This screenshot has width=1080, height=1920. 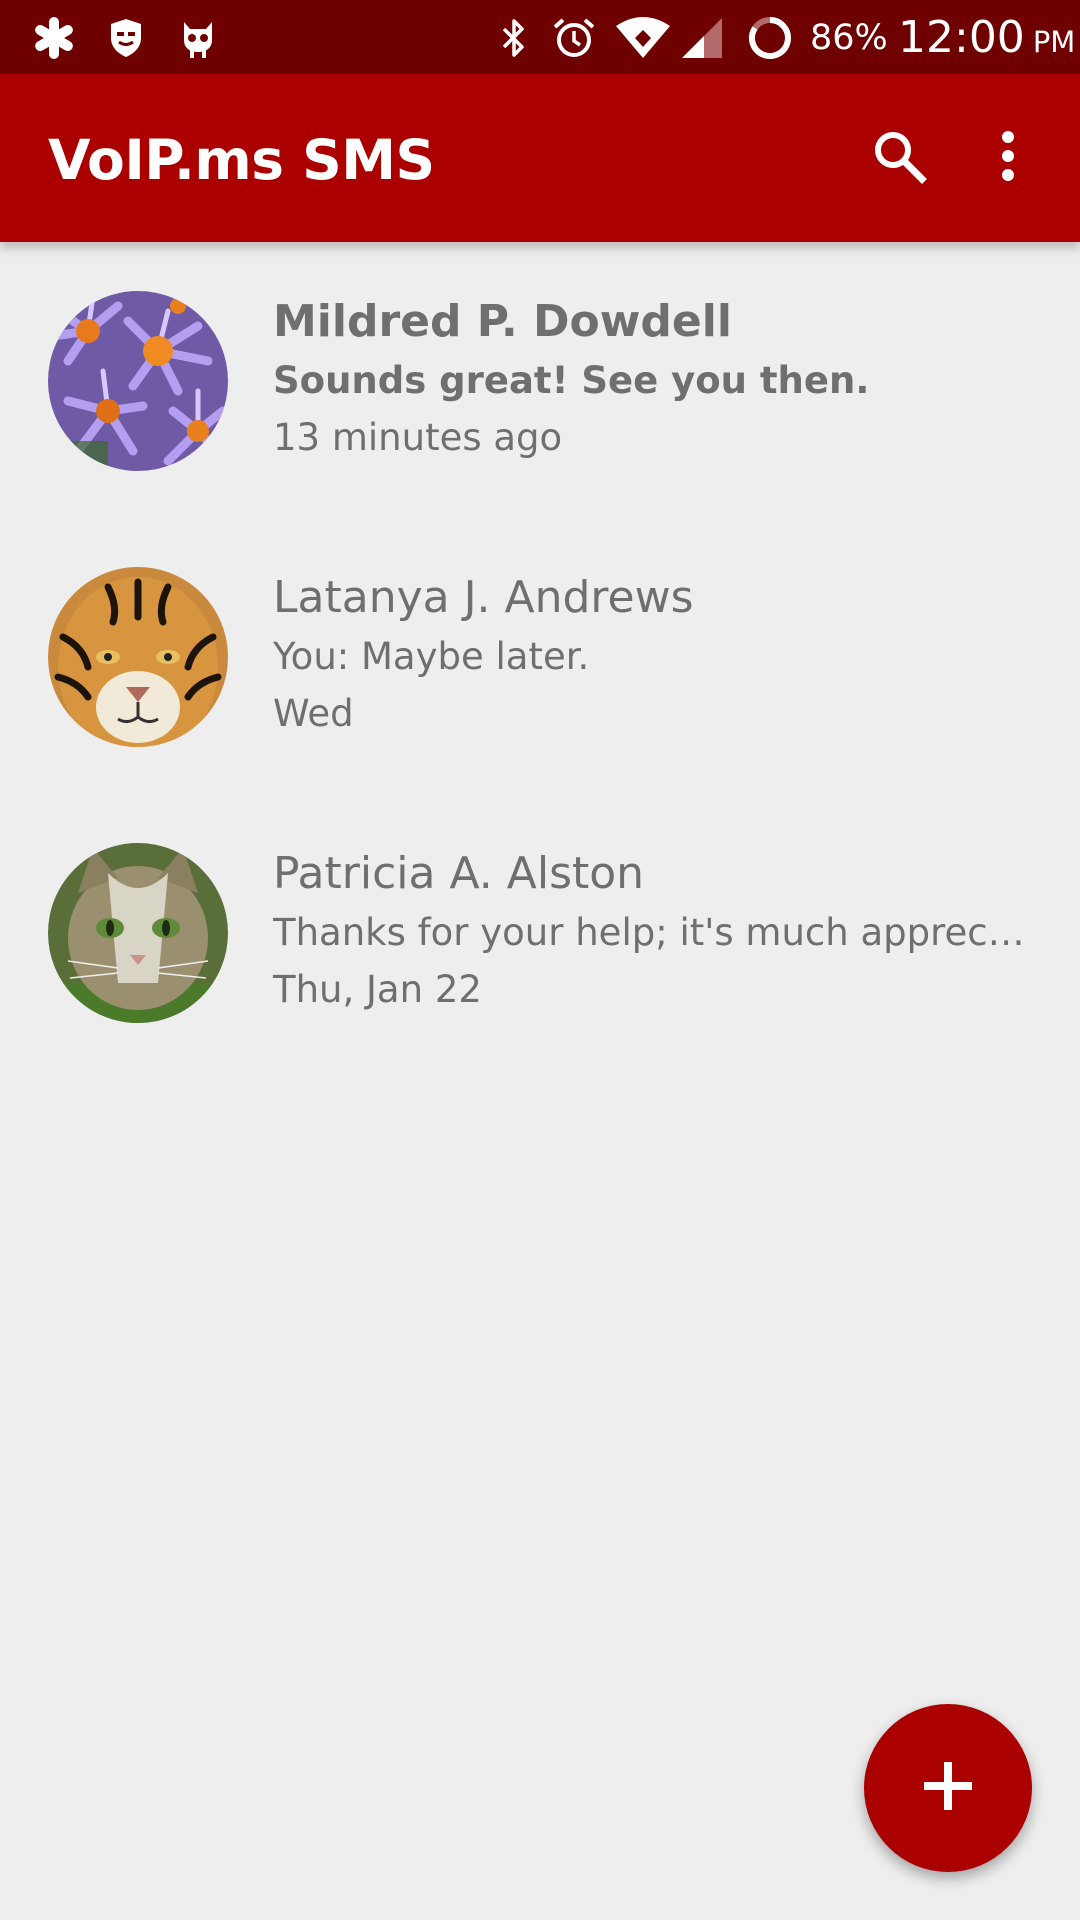 What do you see at coordinates (770, 38) in the screenshot?
I see `battery-icon` at bounding box center [770, 38].